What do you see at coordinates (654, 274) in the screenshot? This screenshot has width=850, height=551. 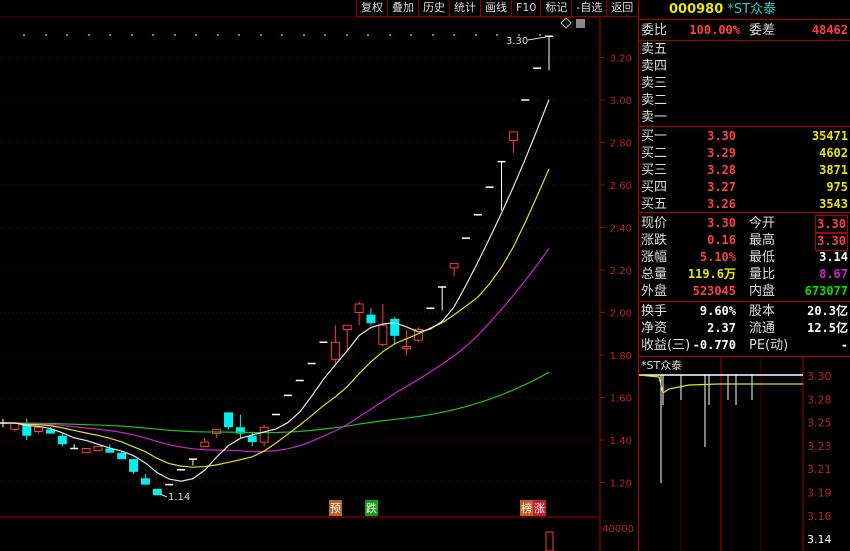 I see `quote-label: 总量` at bounding box center [654, 274].